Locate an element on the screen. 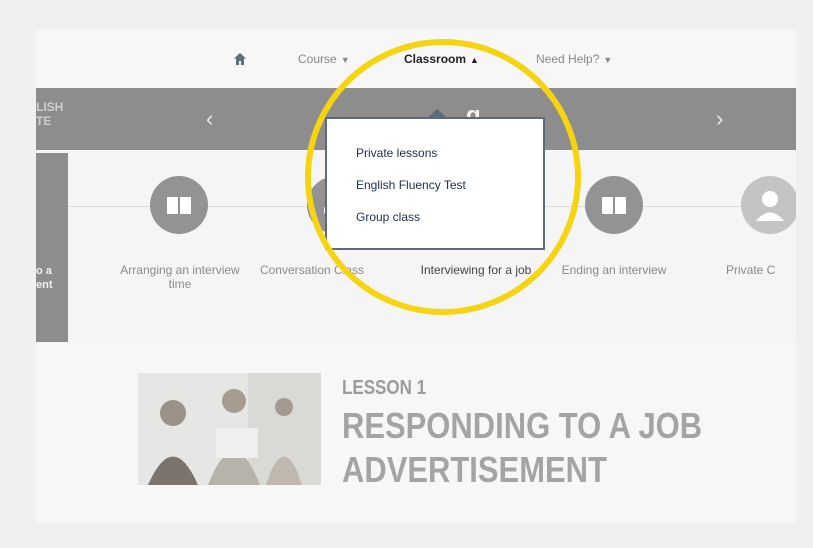 The image size is (813, 548). previous-unit-card is located at coordinates (52, 248).